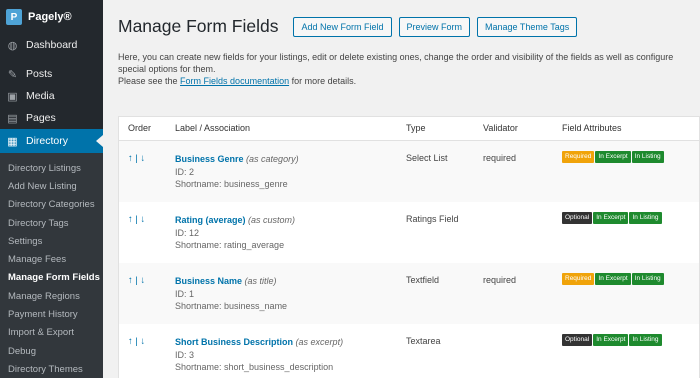  What do you see at coordinates (12, 74) in the screenshot?
I see `pin-icon: ✎` at bounding box center [12, 74].